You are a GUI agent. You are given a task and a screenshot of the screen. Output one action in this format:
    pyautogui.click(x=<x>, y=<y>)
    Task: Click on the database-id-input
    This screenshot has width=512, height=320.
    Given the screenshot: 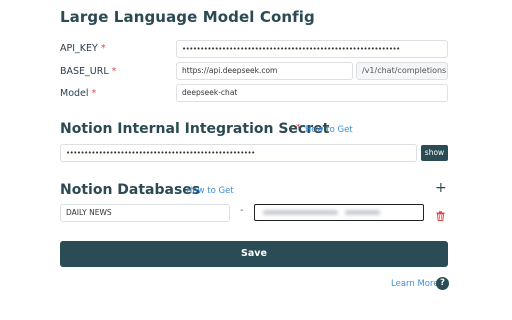 What is the action you would take?
    pyautogui.click(x=339, y=212)
    